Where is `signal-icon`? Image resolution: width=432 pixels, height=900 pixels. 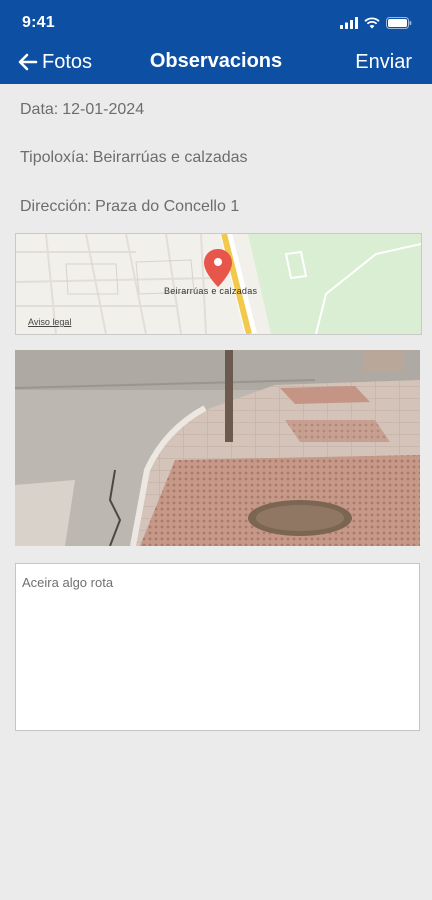
signal-icon is located at coordinates (349, 23).